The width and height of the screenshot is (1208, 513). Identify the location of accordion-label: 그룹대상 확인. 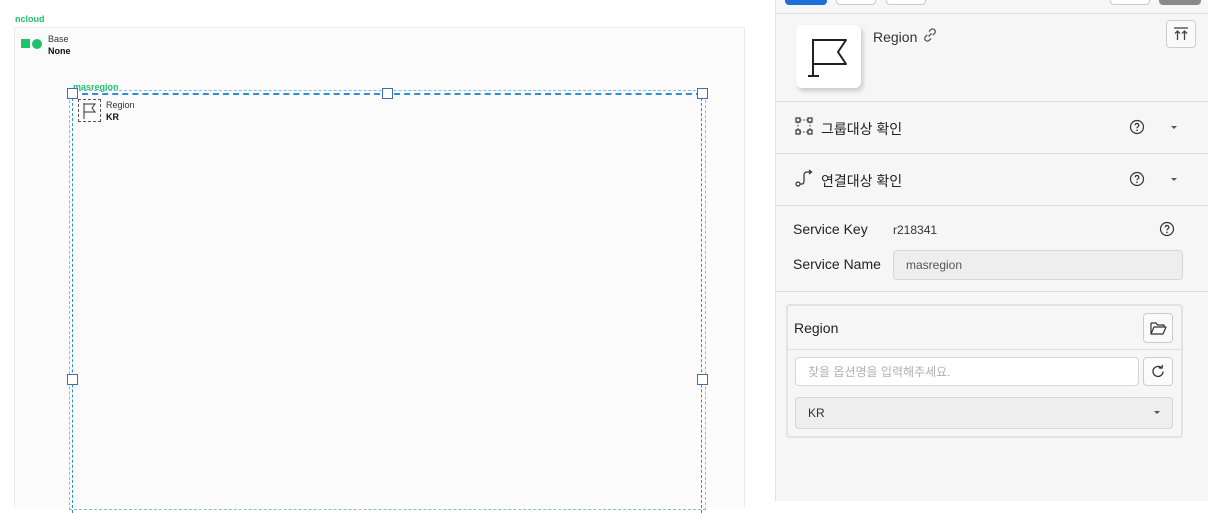
(862, 129).